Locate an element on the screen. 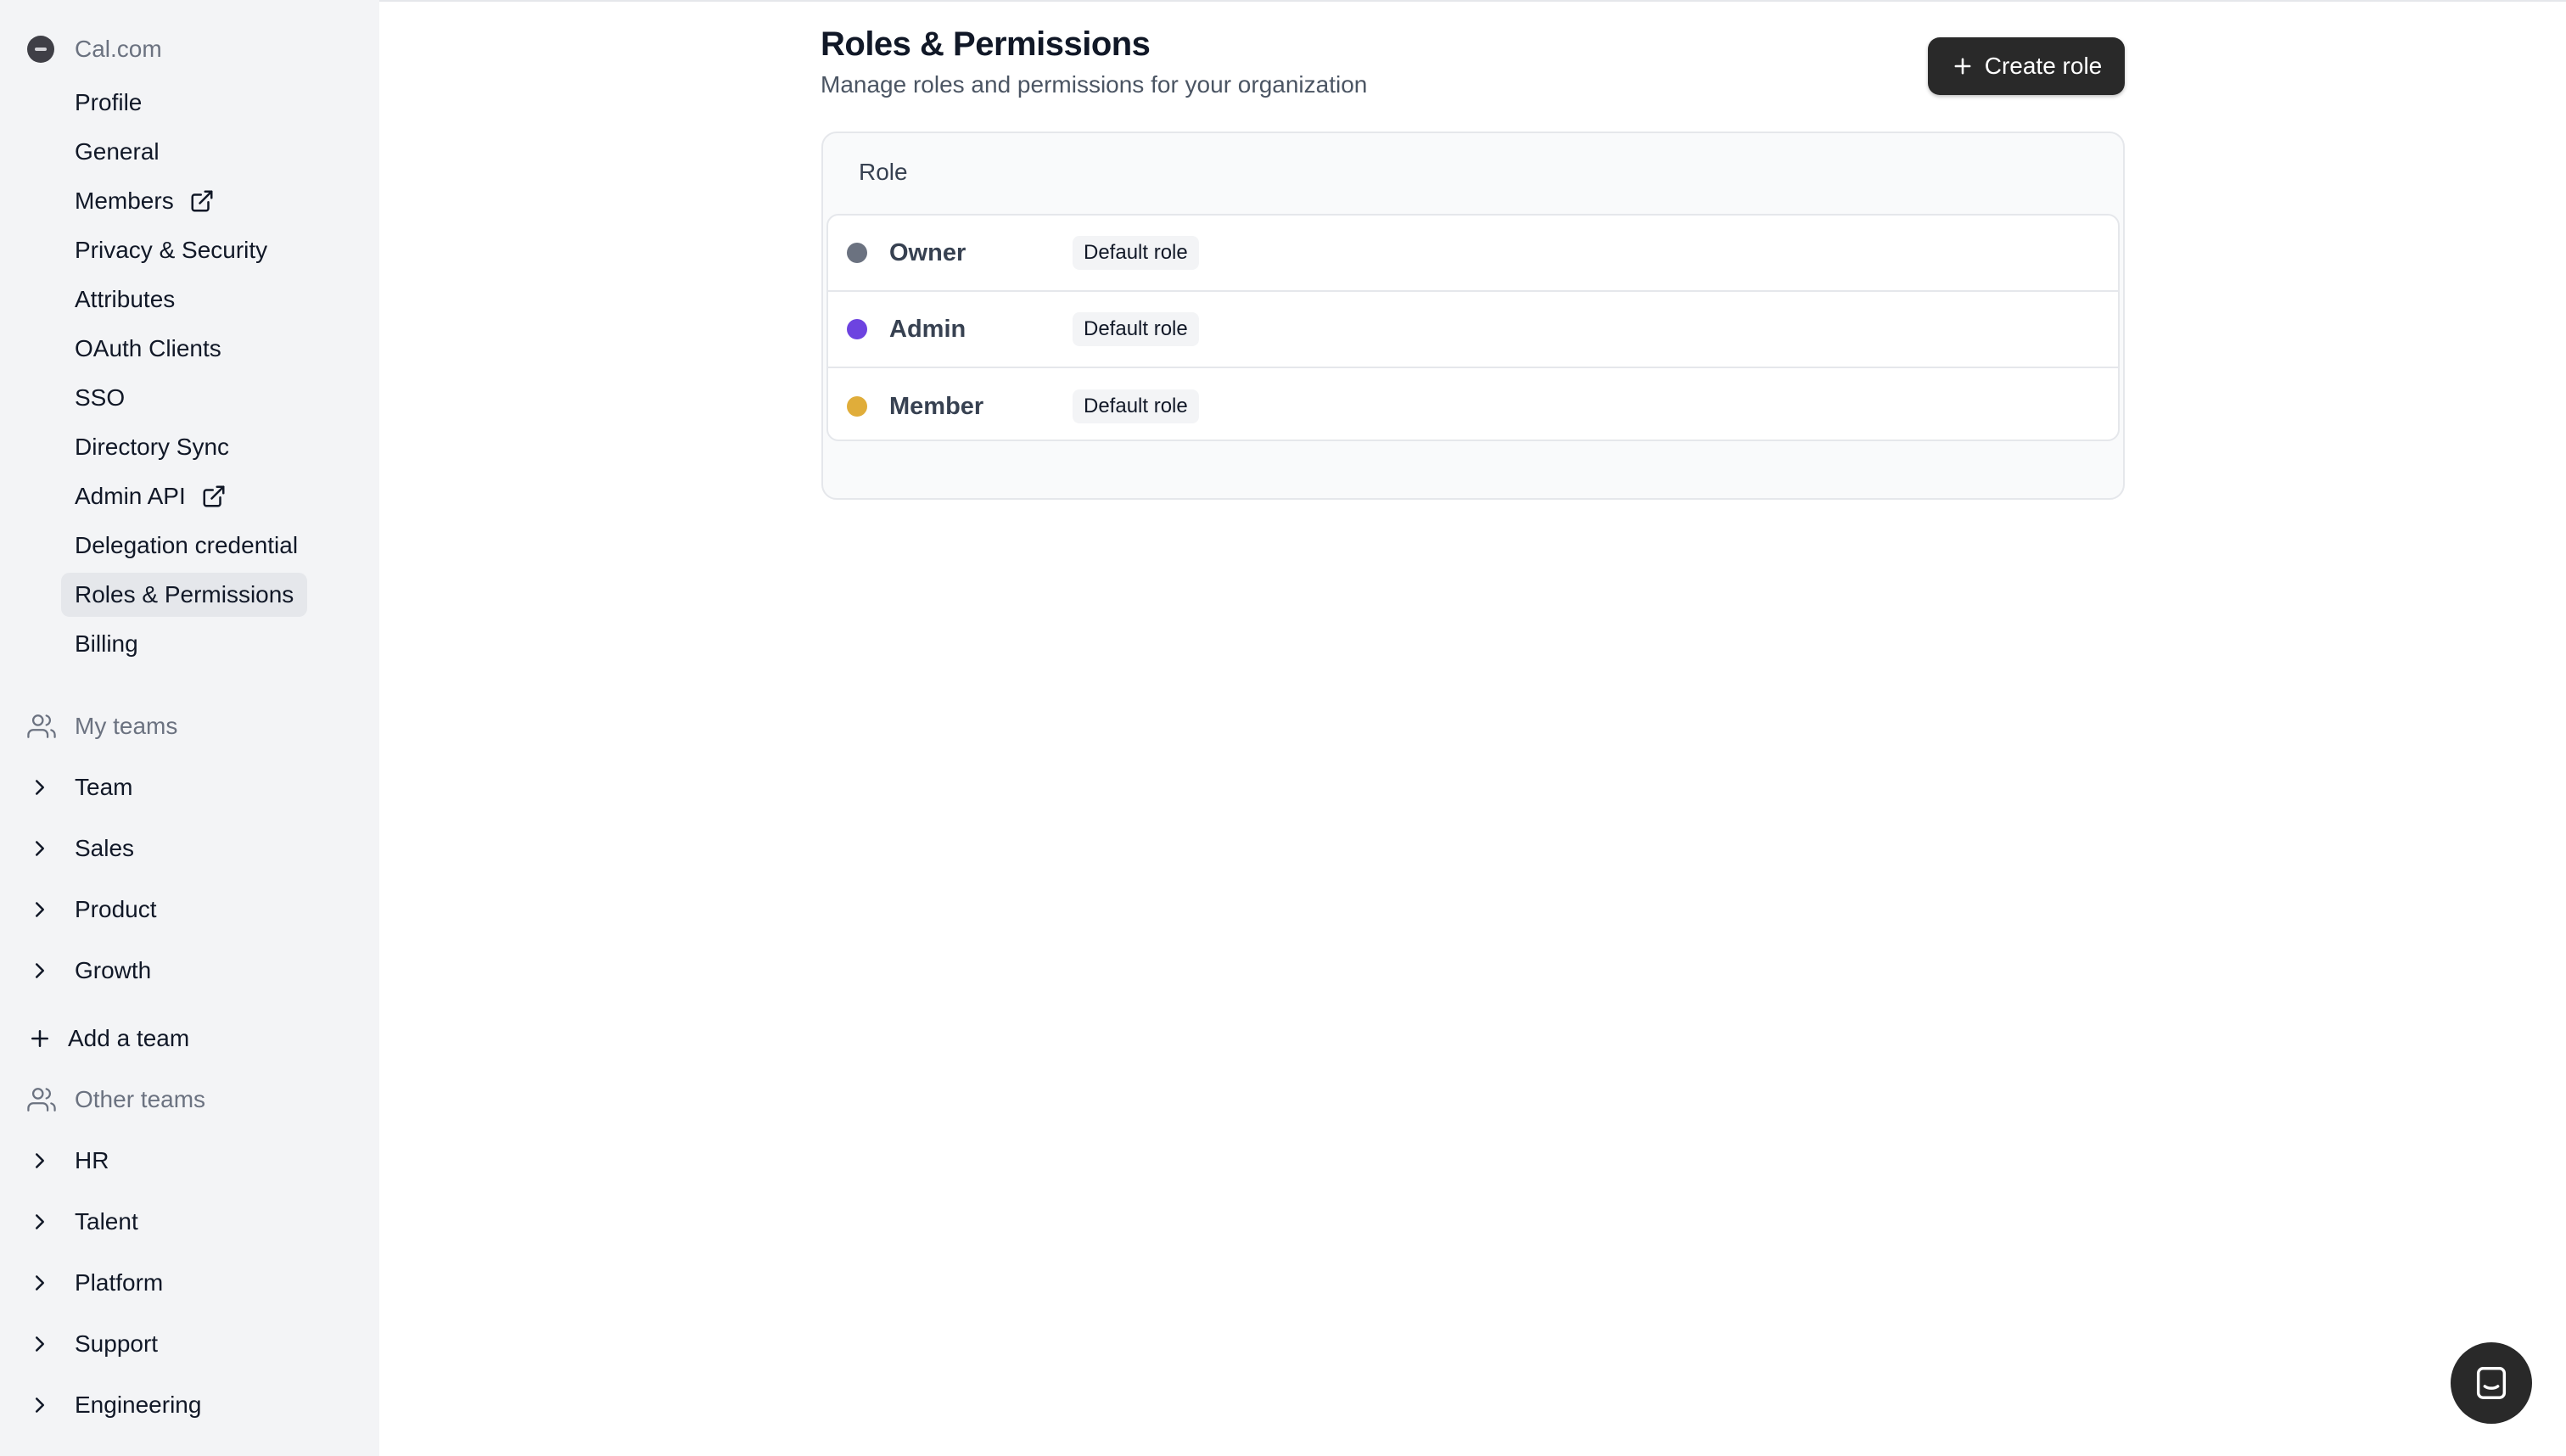 The width and height of the screenshot is (2566, 1456). sidebar-item-label: Directory Sync is located at coordinates (152, 447).